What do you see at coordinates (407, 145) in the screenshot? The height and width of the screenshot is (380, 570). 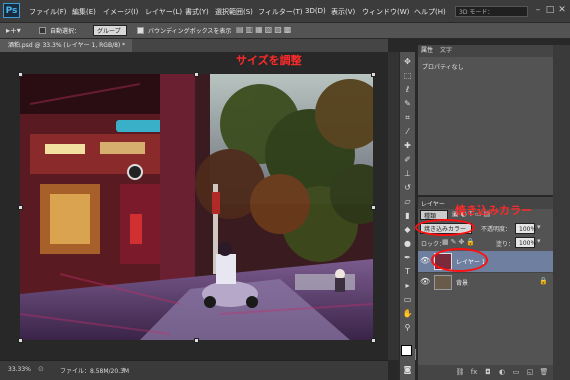 I see `healing-brush-icon: ✚` at bounding box center [407, 145].